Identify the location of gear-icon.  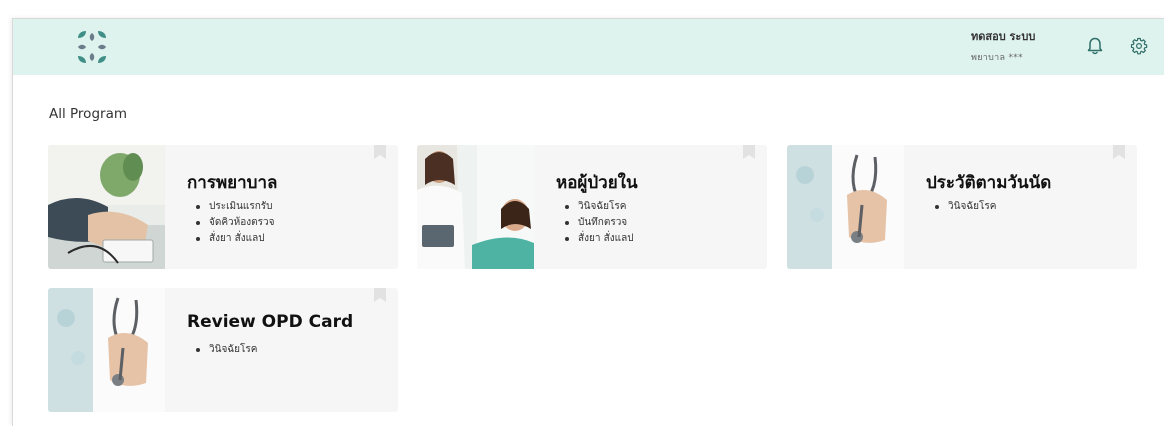
(1139, 46).